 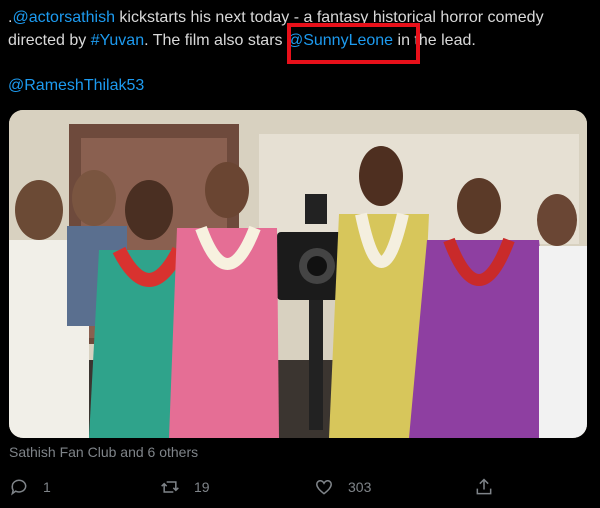 I want to click on mention-line: @RameshThilak53, so click(x=76, y=86).